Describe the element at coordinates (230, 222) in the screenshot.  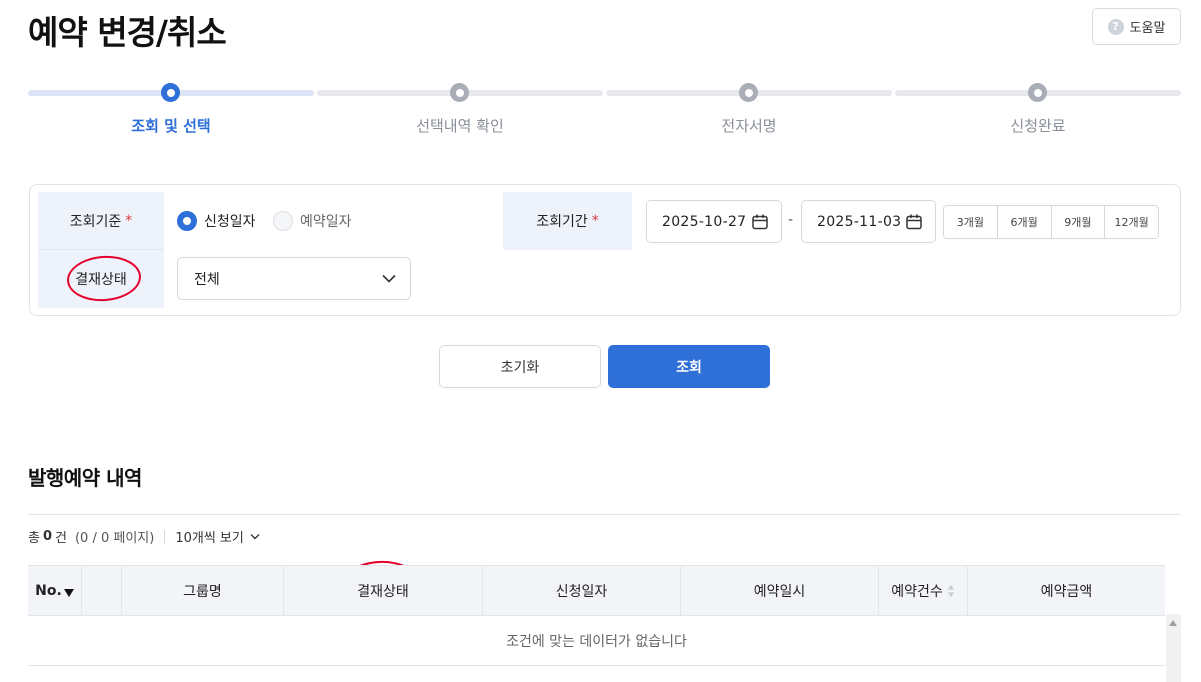
I see `radio-label: 신청일자` at that location.